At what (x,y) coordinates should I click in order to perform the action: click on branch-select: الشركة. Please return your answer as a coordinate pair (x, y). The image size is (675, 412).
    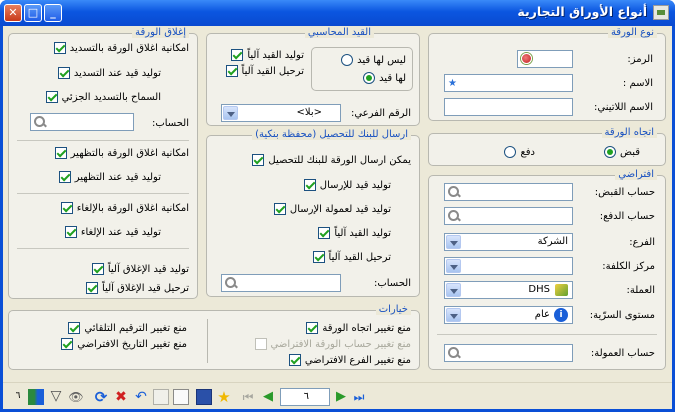
    Looking at the image, I should click on (508, 242).